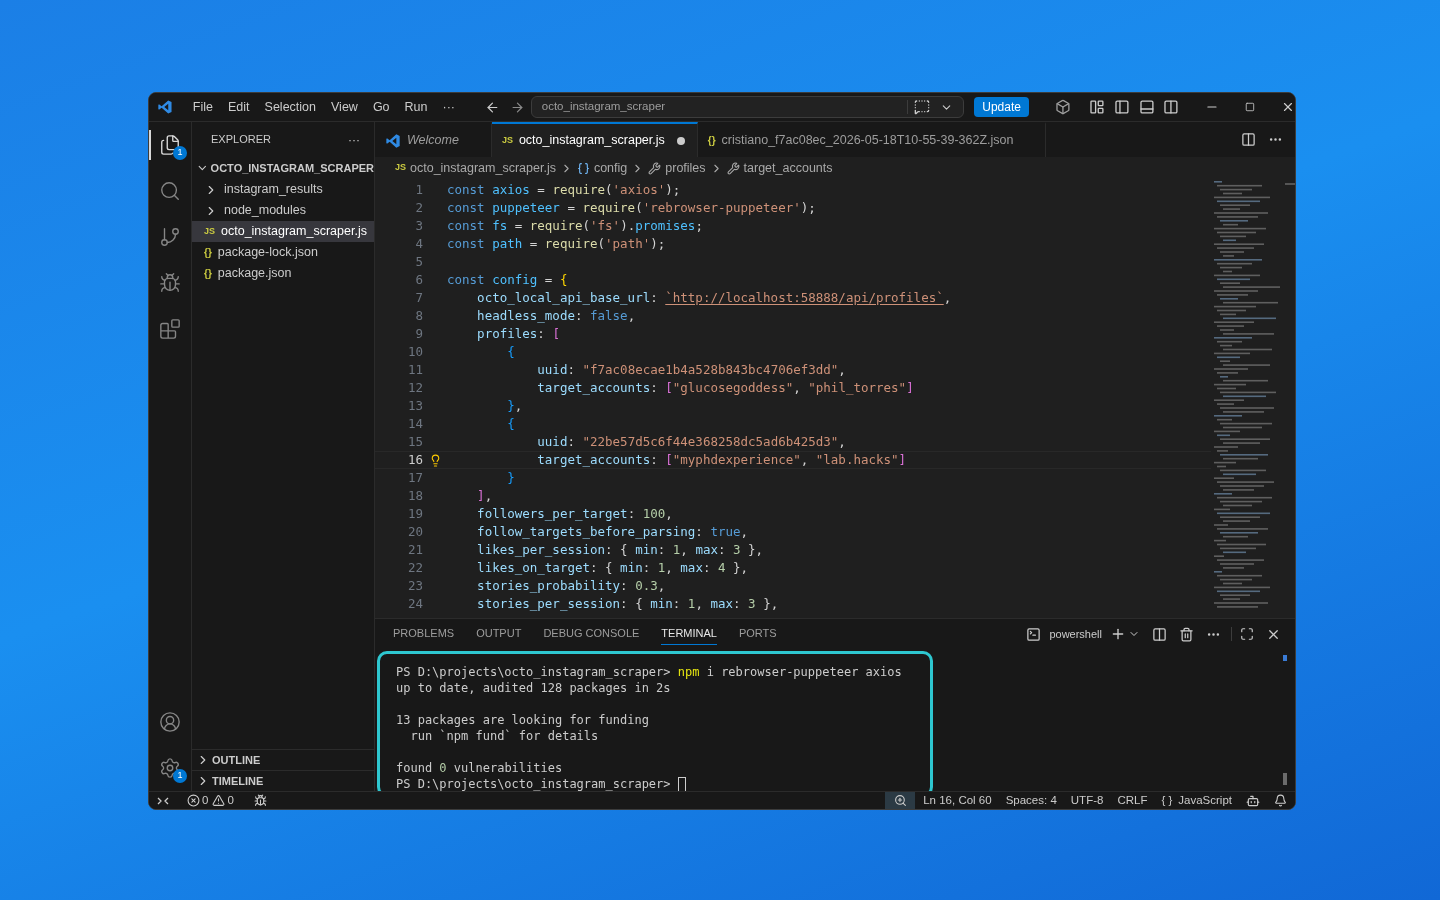 This screenshot has width=1440, height=900. Describe the element at coordinates (1121, 107) in the screenshot. I see `sidebar-toggle-icon` at that location.